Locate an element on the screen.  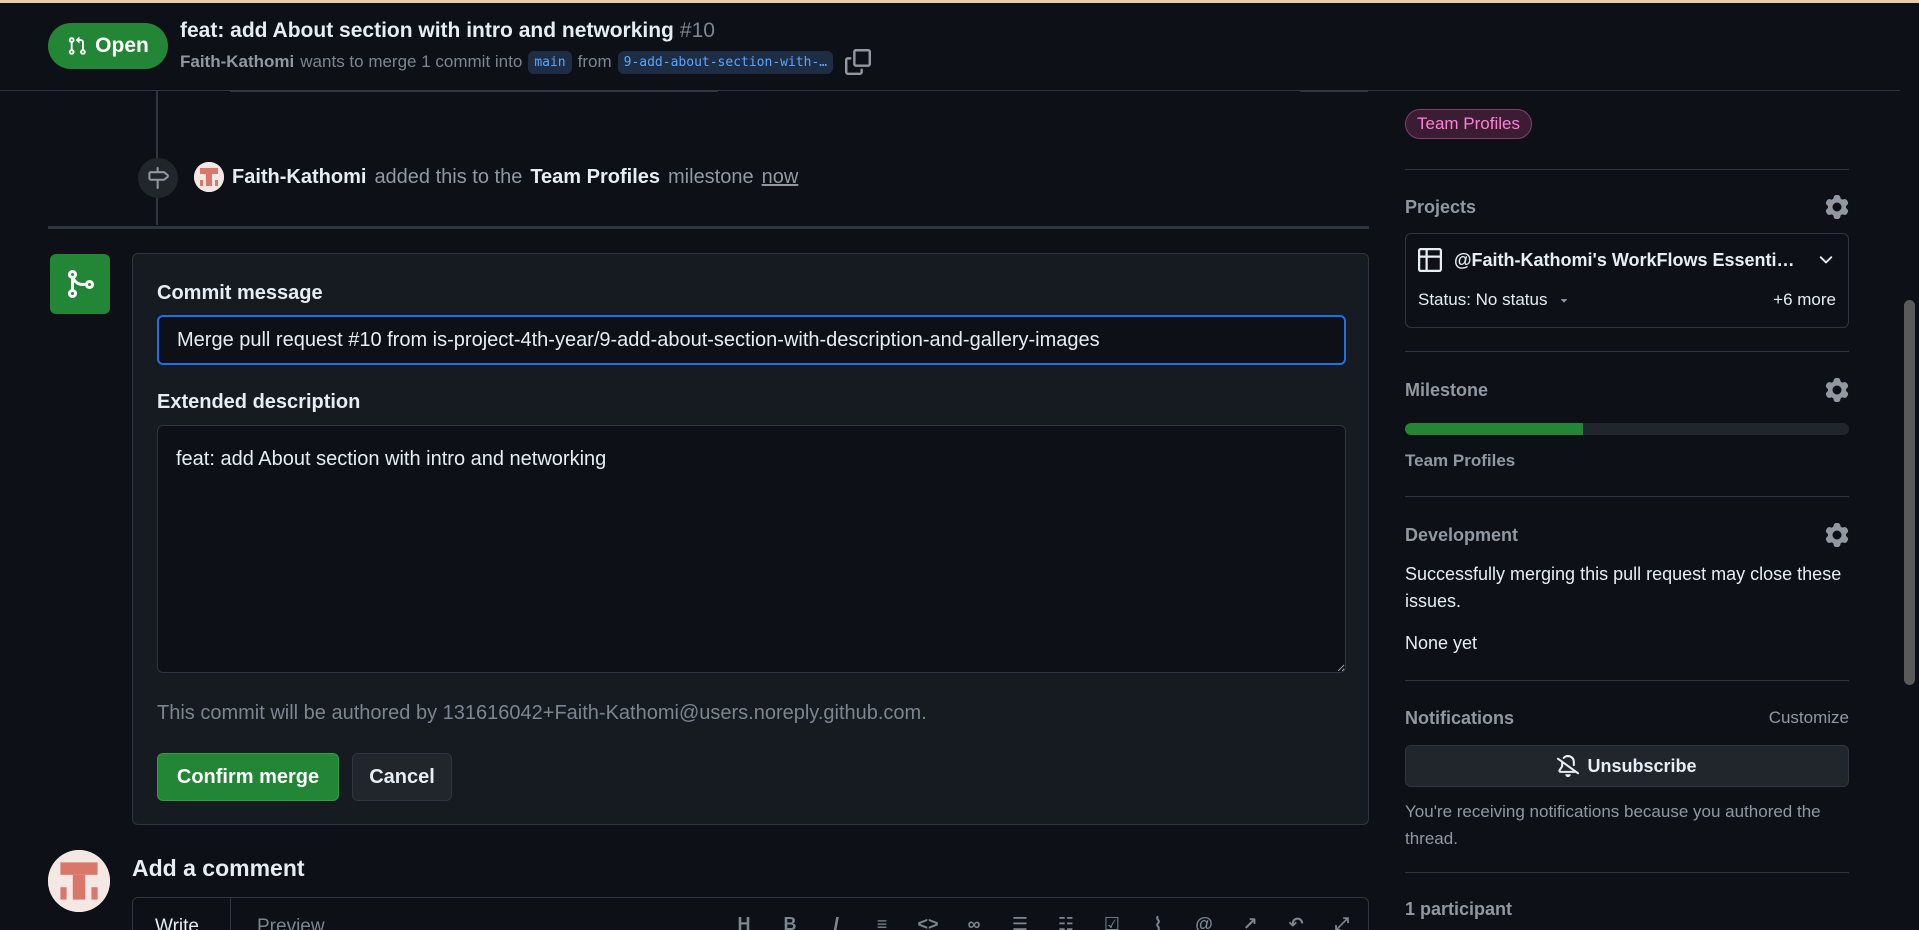
notifications-heading: Notifications is located at coordinates (1460, 718).